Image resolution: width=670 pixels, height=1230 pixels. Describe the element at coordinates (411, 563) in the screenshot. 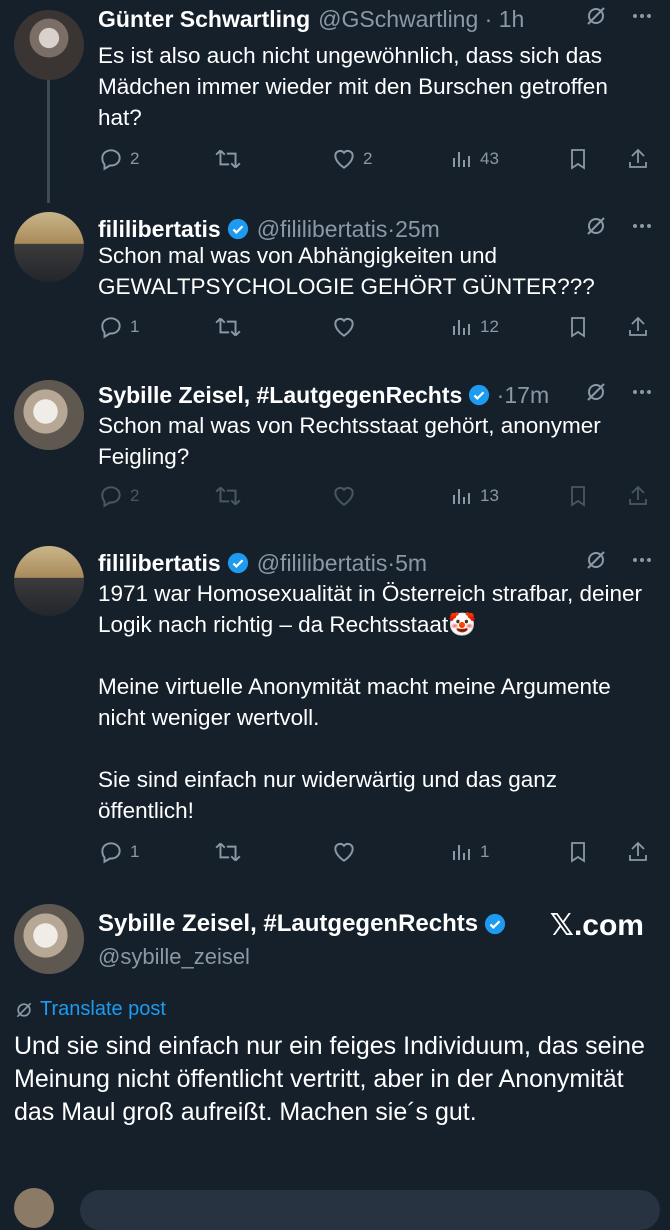

I see `timestamp: 5m` at that location.